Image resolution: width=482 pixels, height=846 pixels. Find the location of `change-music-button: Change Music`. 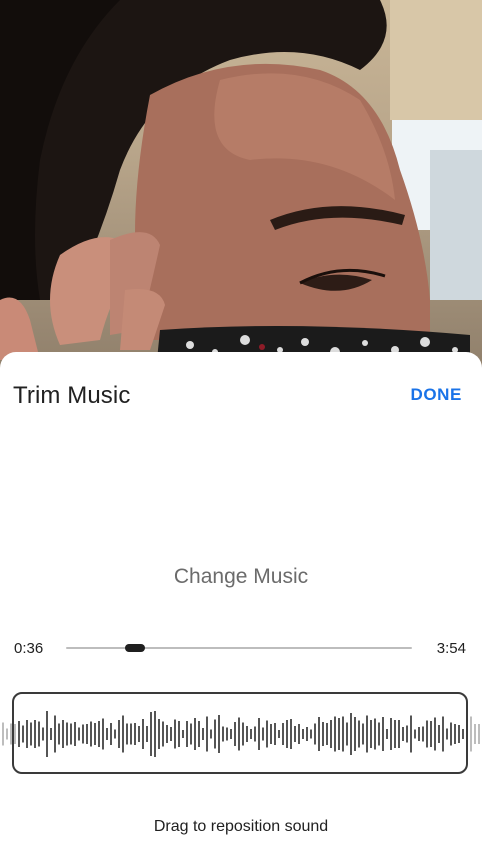

change-music-button: Change Music is located at coordinates (241, 577).